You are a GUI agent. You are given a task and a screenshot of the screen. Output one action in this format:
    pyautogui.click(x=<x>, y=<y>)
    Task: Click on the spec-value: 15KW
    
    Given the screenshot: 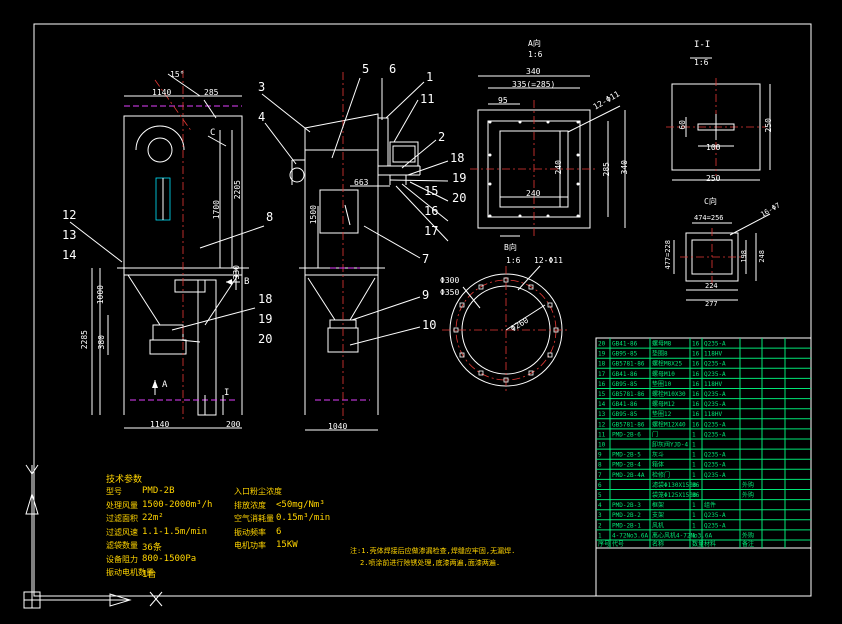 What is the action you would take?
    pyautogui.click(x=287, y=545)
    